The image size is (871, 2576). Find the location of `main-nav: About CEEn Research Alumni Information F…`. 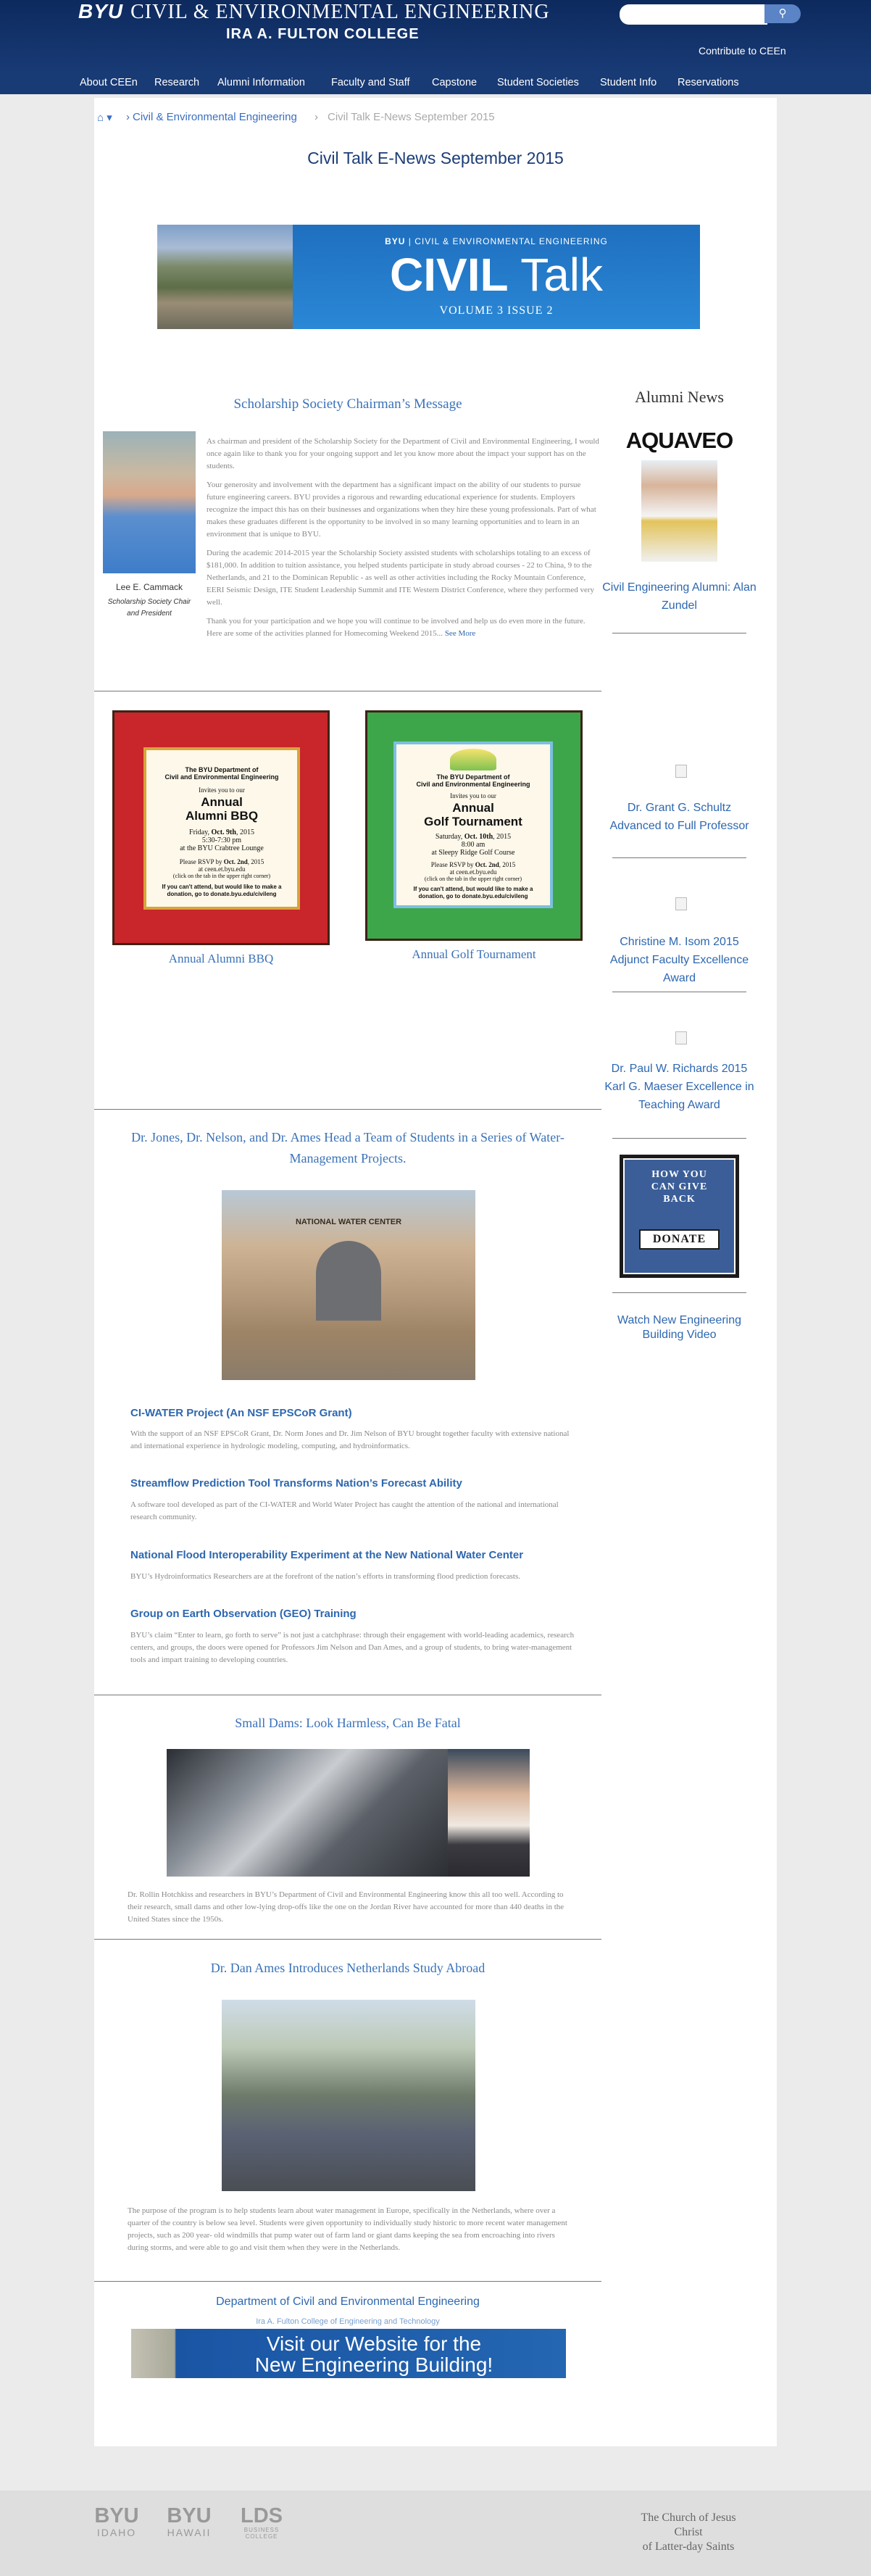

main-nav: About CEEn Research Alumni Information F… is located at coordinates (435, 83).